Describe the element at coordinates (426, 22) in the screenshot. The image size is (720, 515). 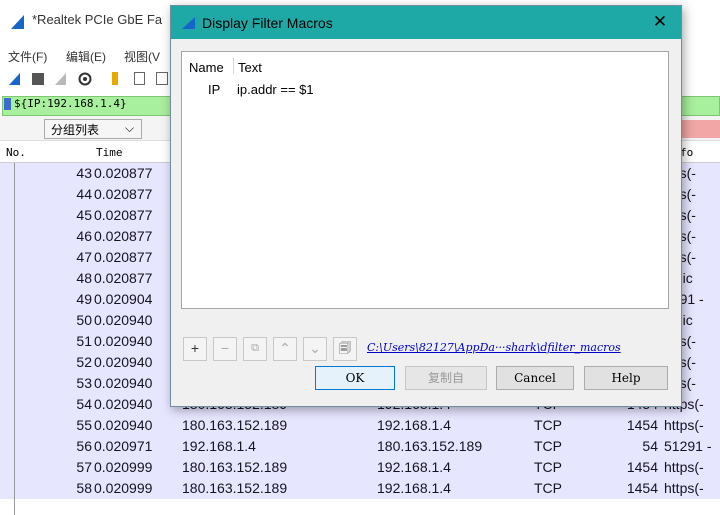
I see `dialog-titlebar: Display Filter Macros ✕` at that location.